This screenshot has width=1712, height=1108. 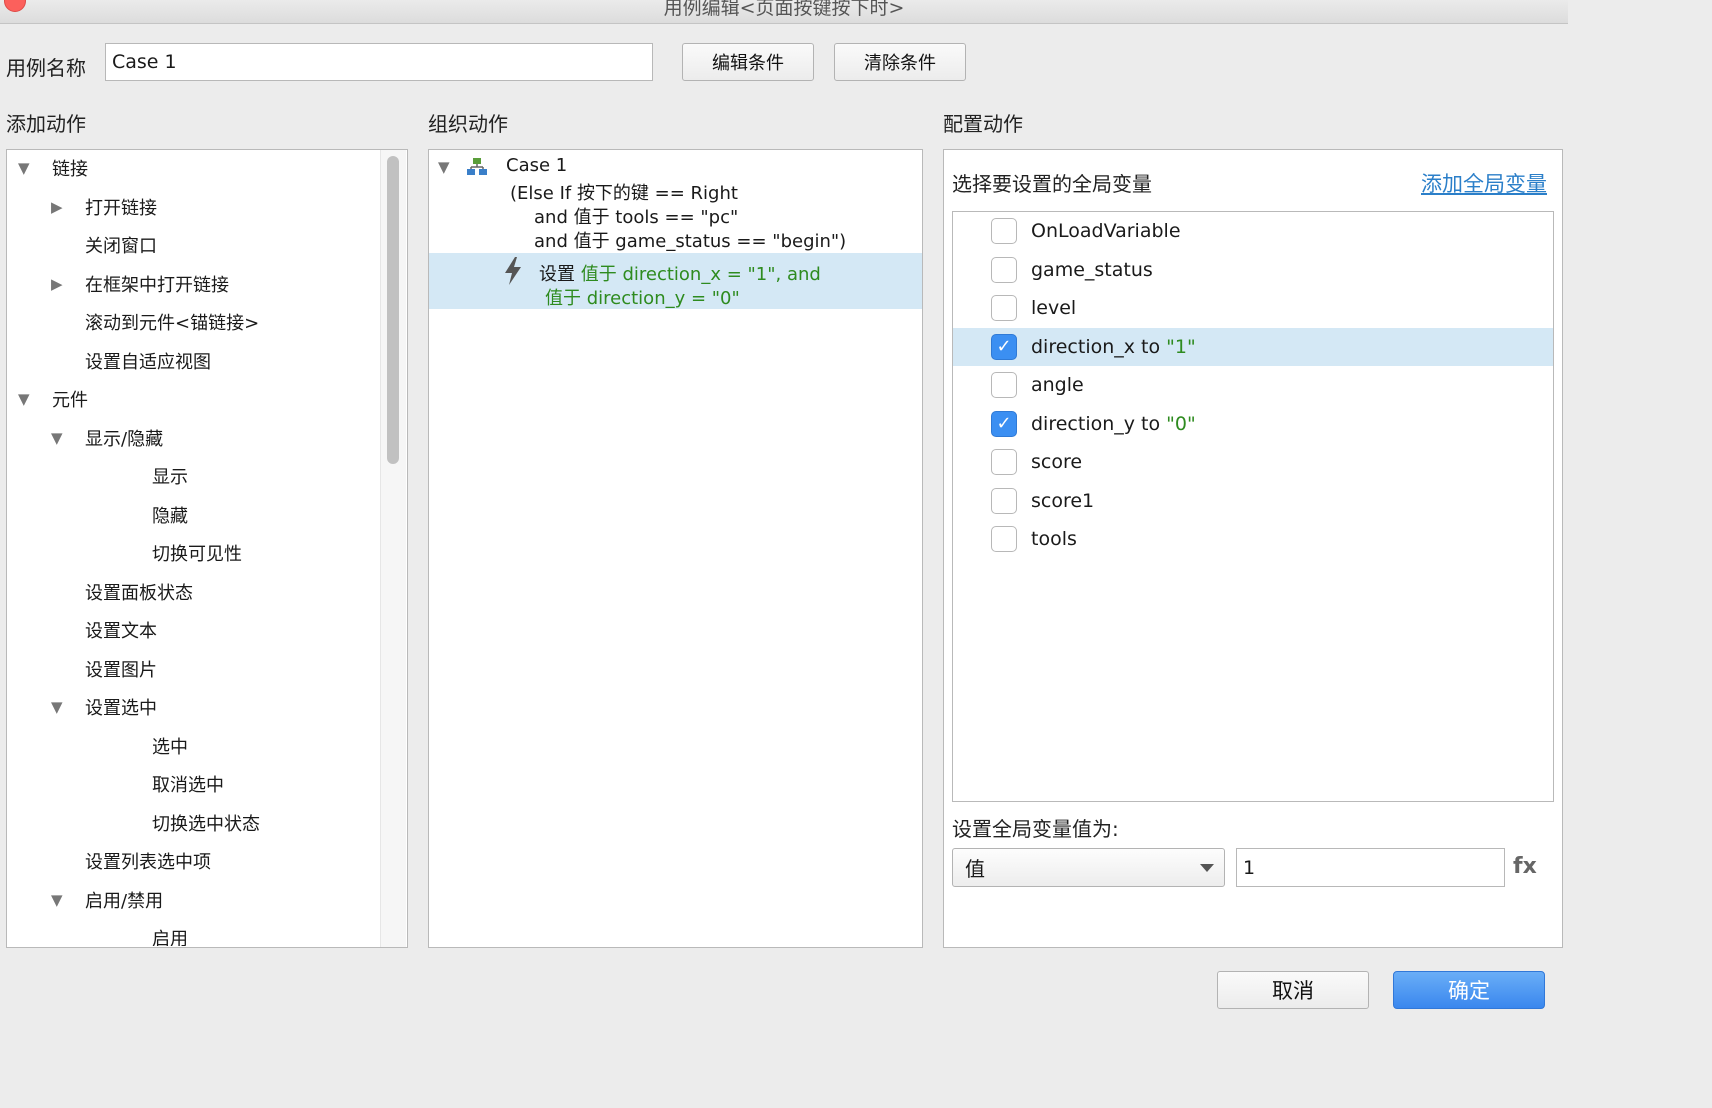 I want to click on tree-item: ▶ 在框架中打开链接, so click(x=140, y=284).